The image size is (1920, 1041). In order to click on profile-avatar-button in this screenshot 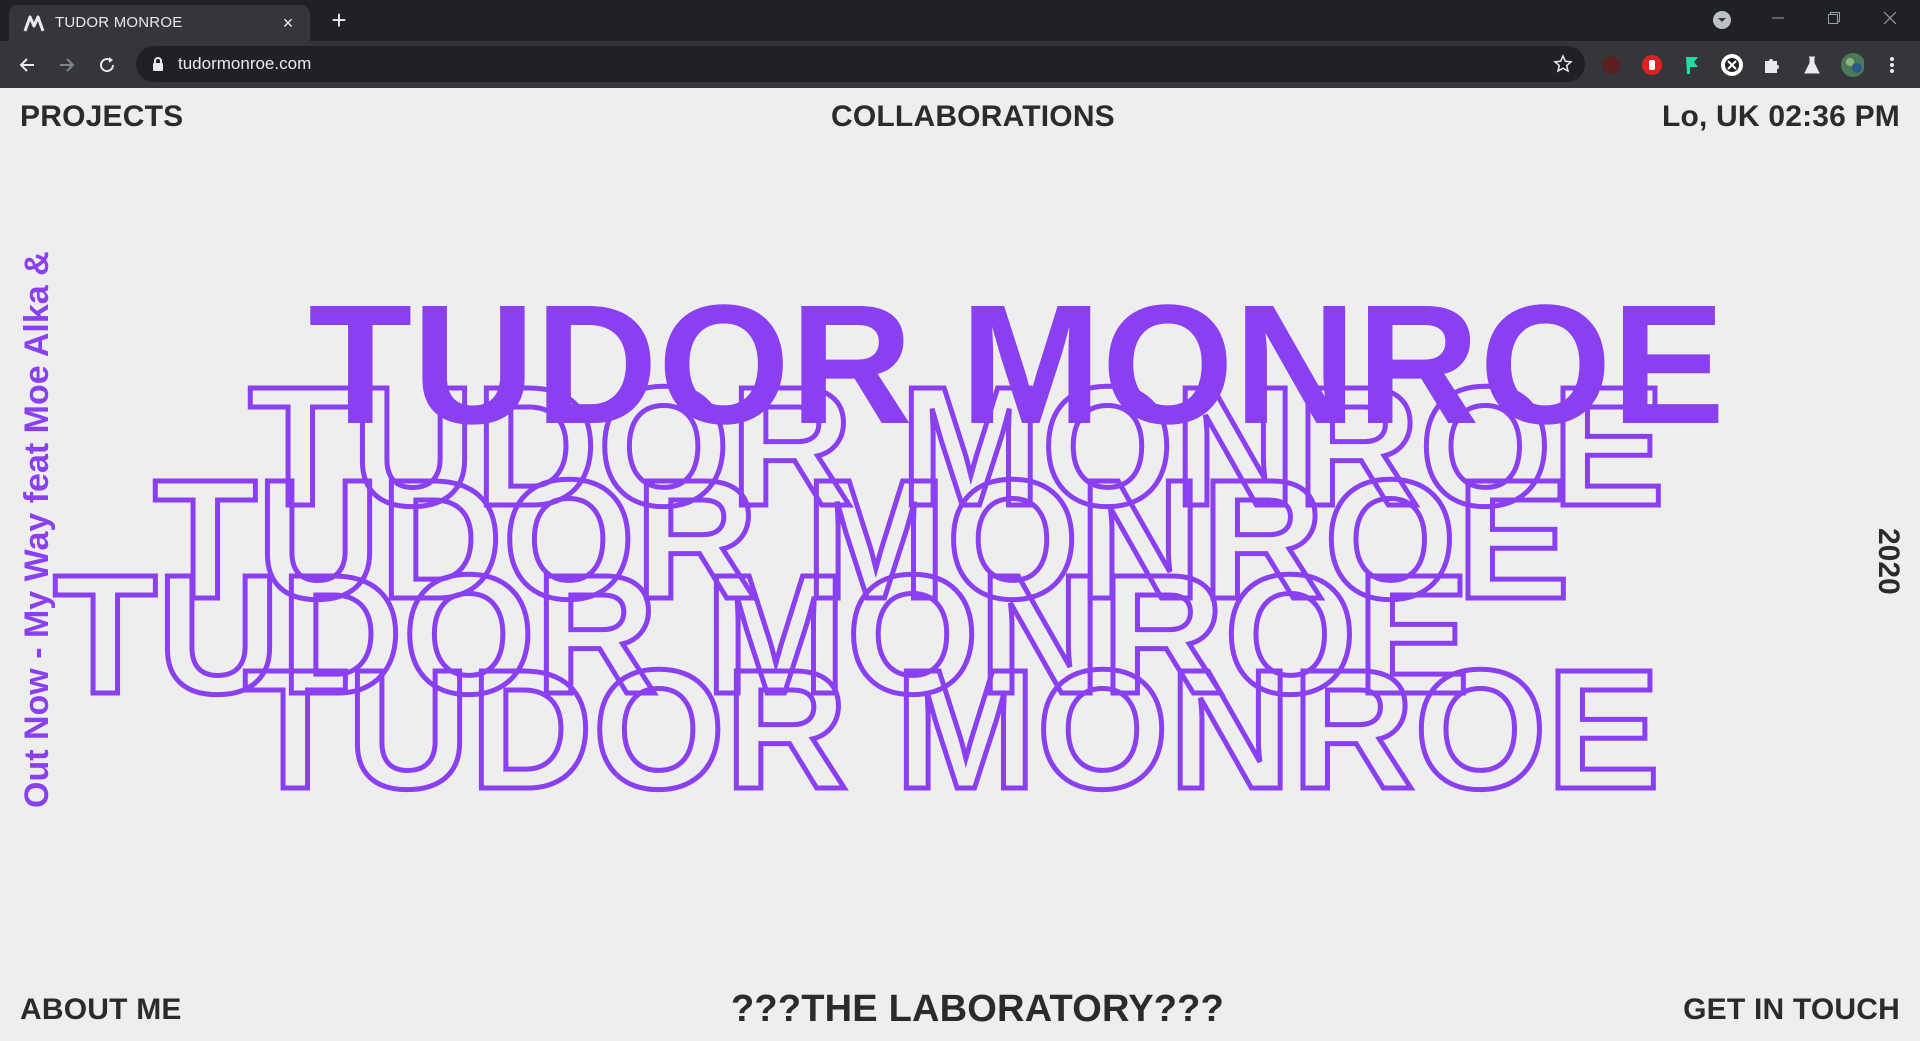, I will do `click(1852, 65)`.